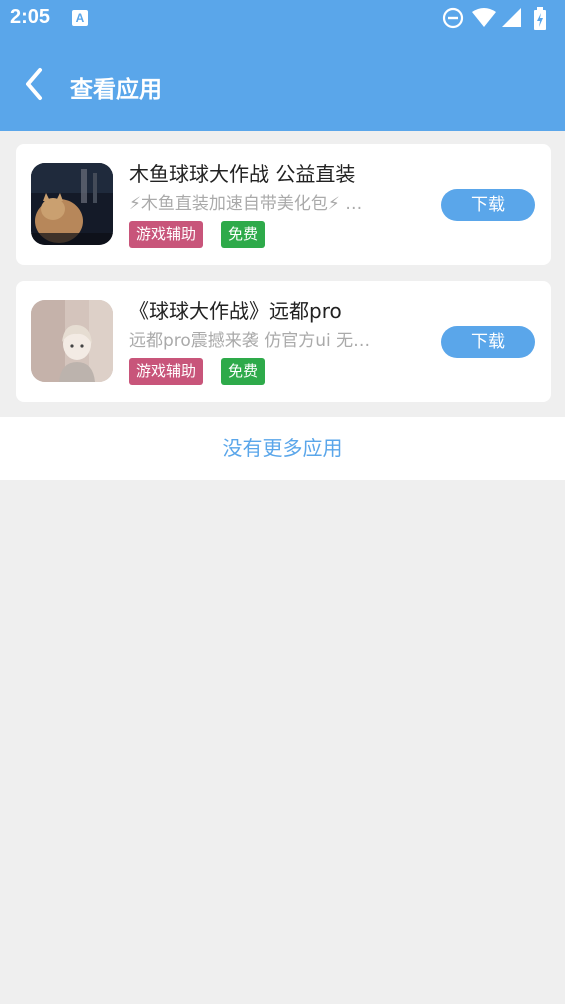 This screenshot has height=1004, width=565. I want to click on app-bar: 查看应用, so click(282, 84).